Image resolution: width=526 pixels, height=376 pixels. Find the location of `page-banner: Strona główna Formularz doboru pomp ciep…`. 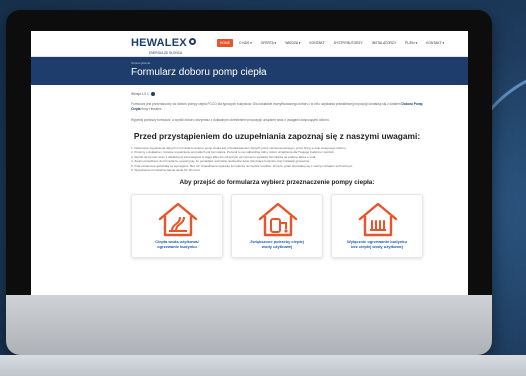

page-banner: Strona główna Formularz doboru pomp ciep… is located at coordinates (249, 71).